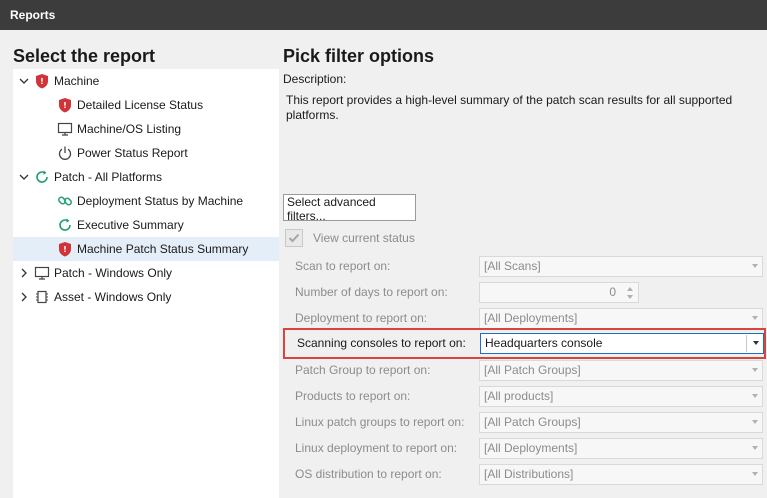 The image size is (767, 498). Describe the element at coordinates (746, 343) in the screenshot. I see `dropdown-divider` at that location.